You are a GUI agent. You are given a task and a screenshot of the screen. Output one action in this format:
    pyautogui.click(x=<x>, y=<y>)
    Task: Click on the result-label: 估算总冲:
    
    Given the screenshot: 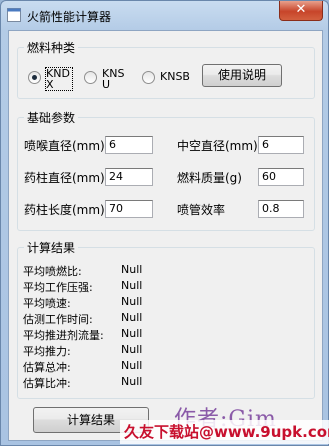 What is the action you would take?
    pyautogui.click(x=47, y=367)
    